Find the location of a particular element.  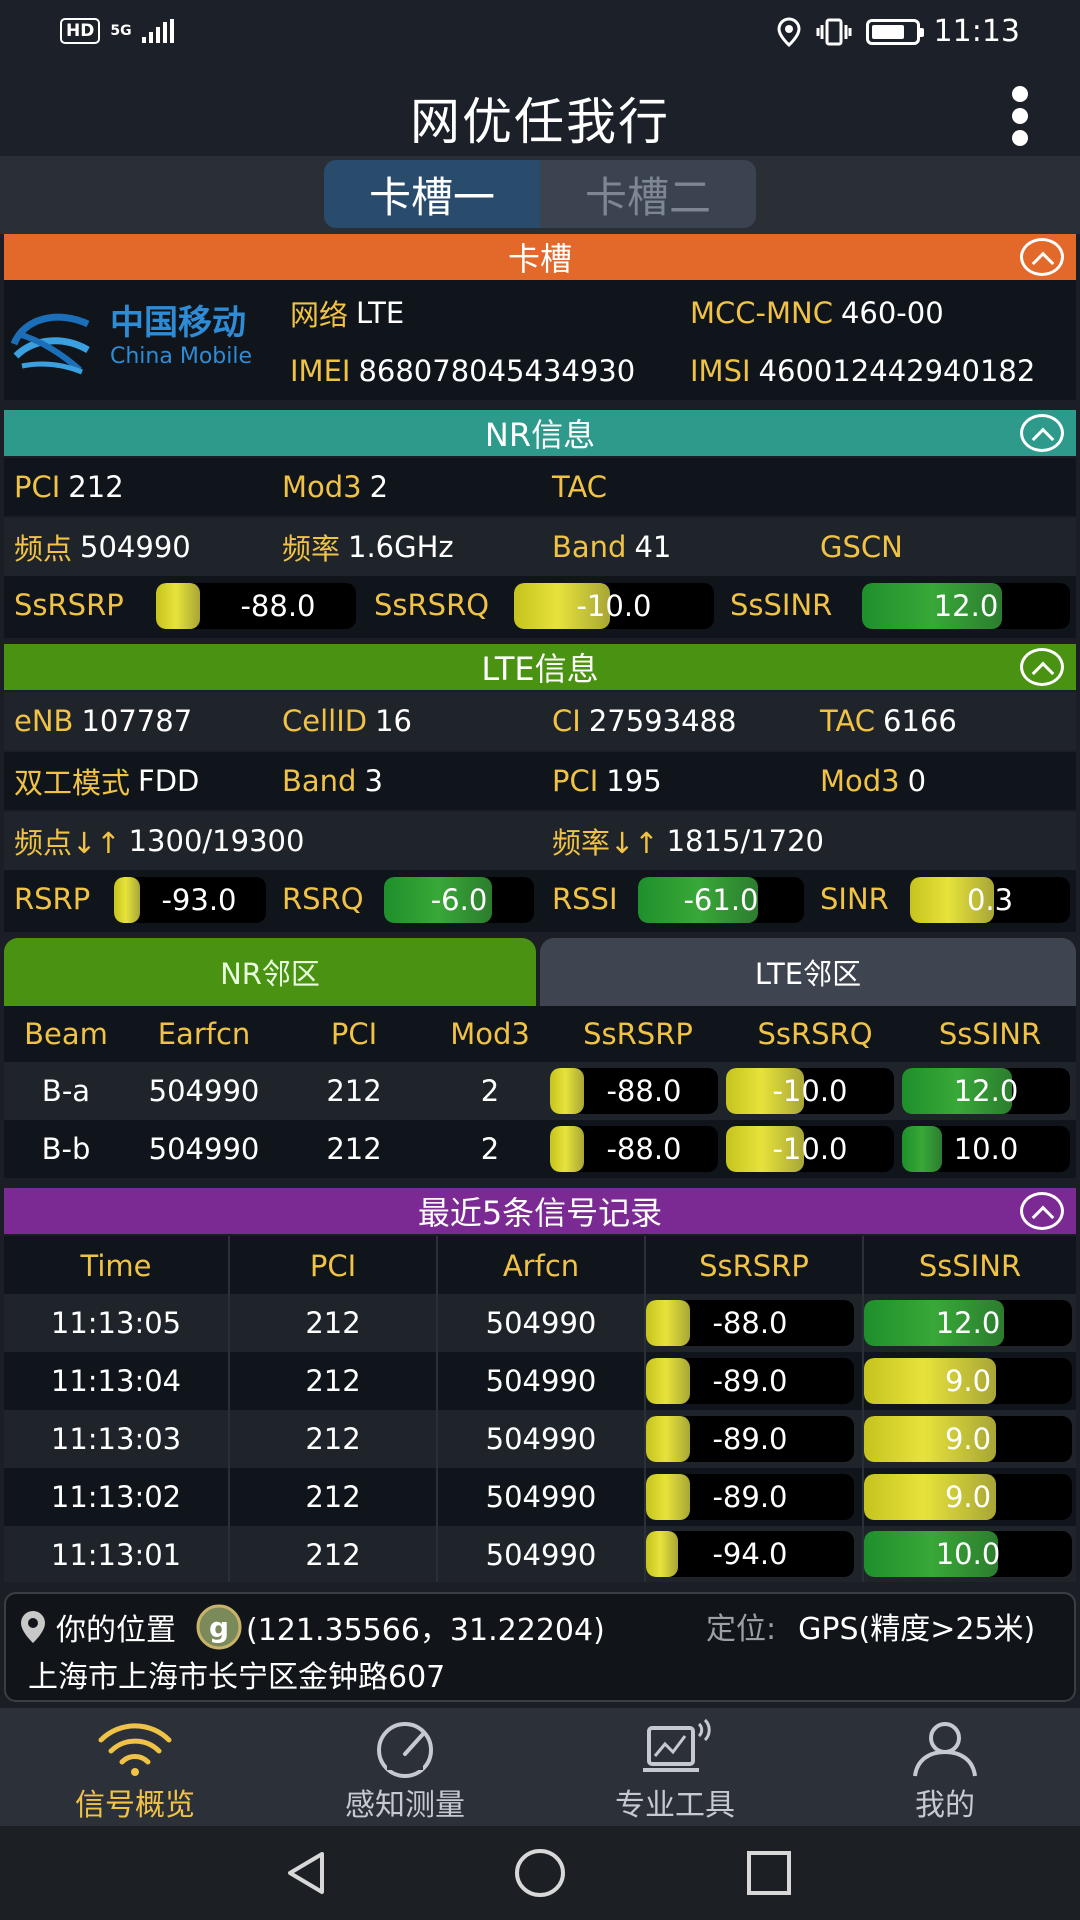

lte-sinr-meter: 0.3 is located at coordinates (990, 900).